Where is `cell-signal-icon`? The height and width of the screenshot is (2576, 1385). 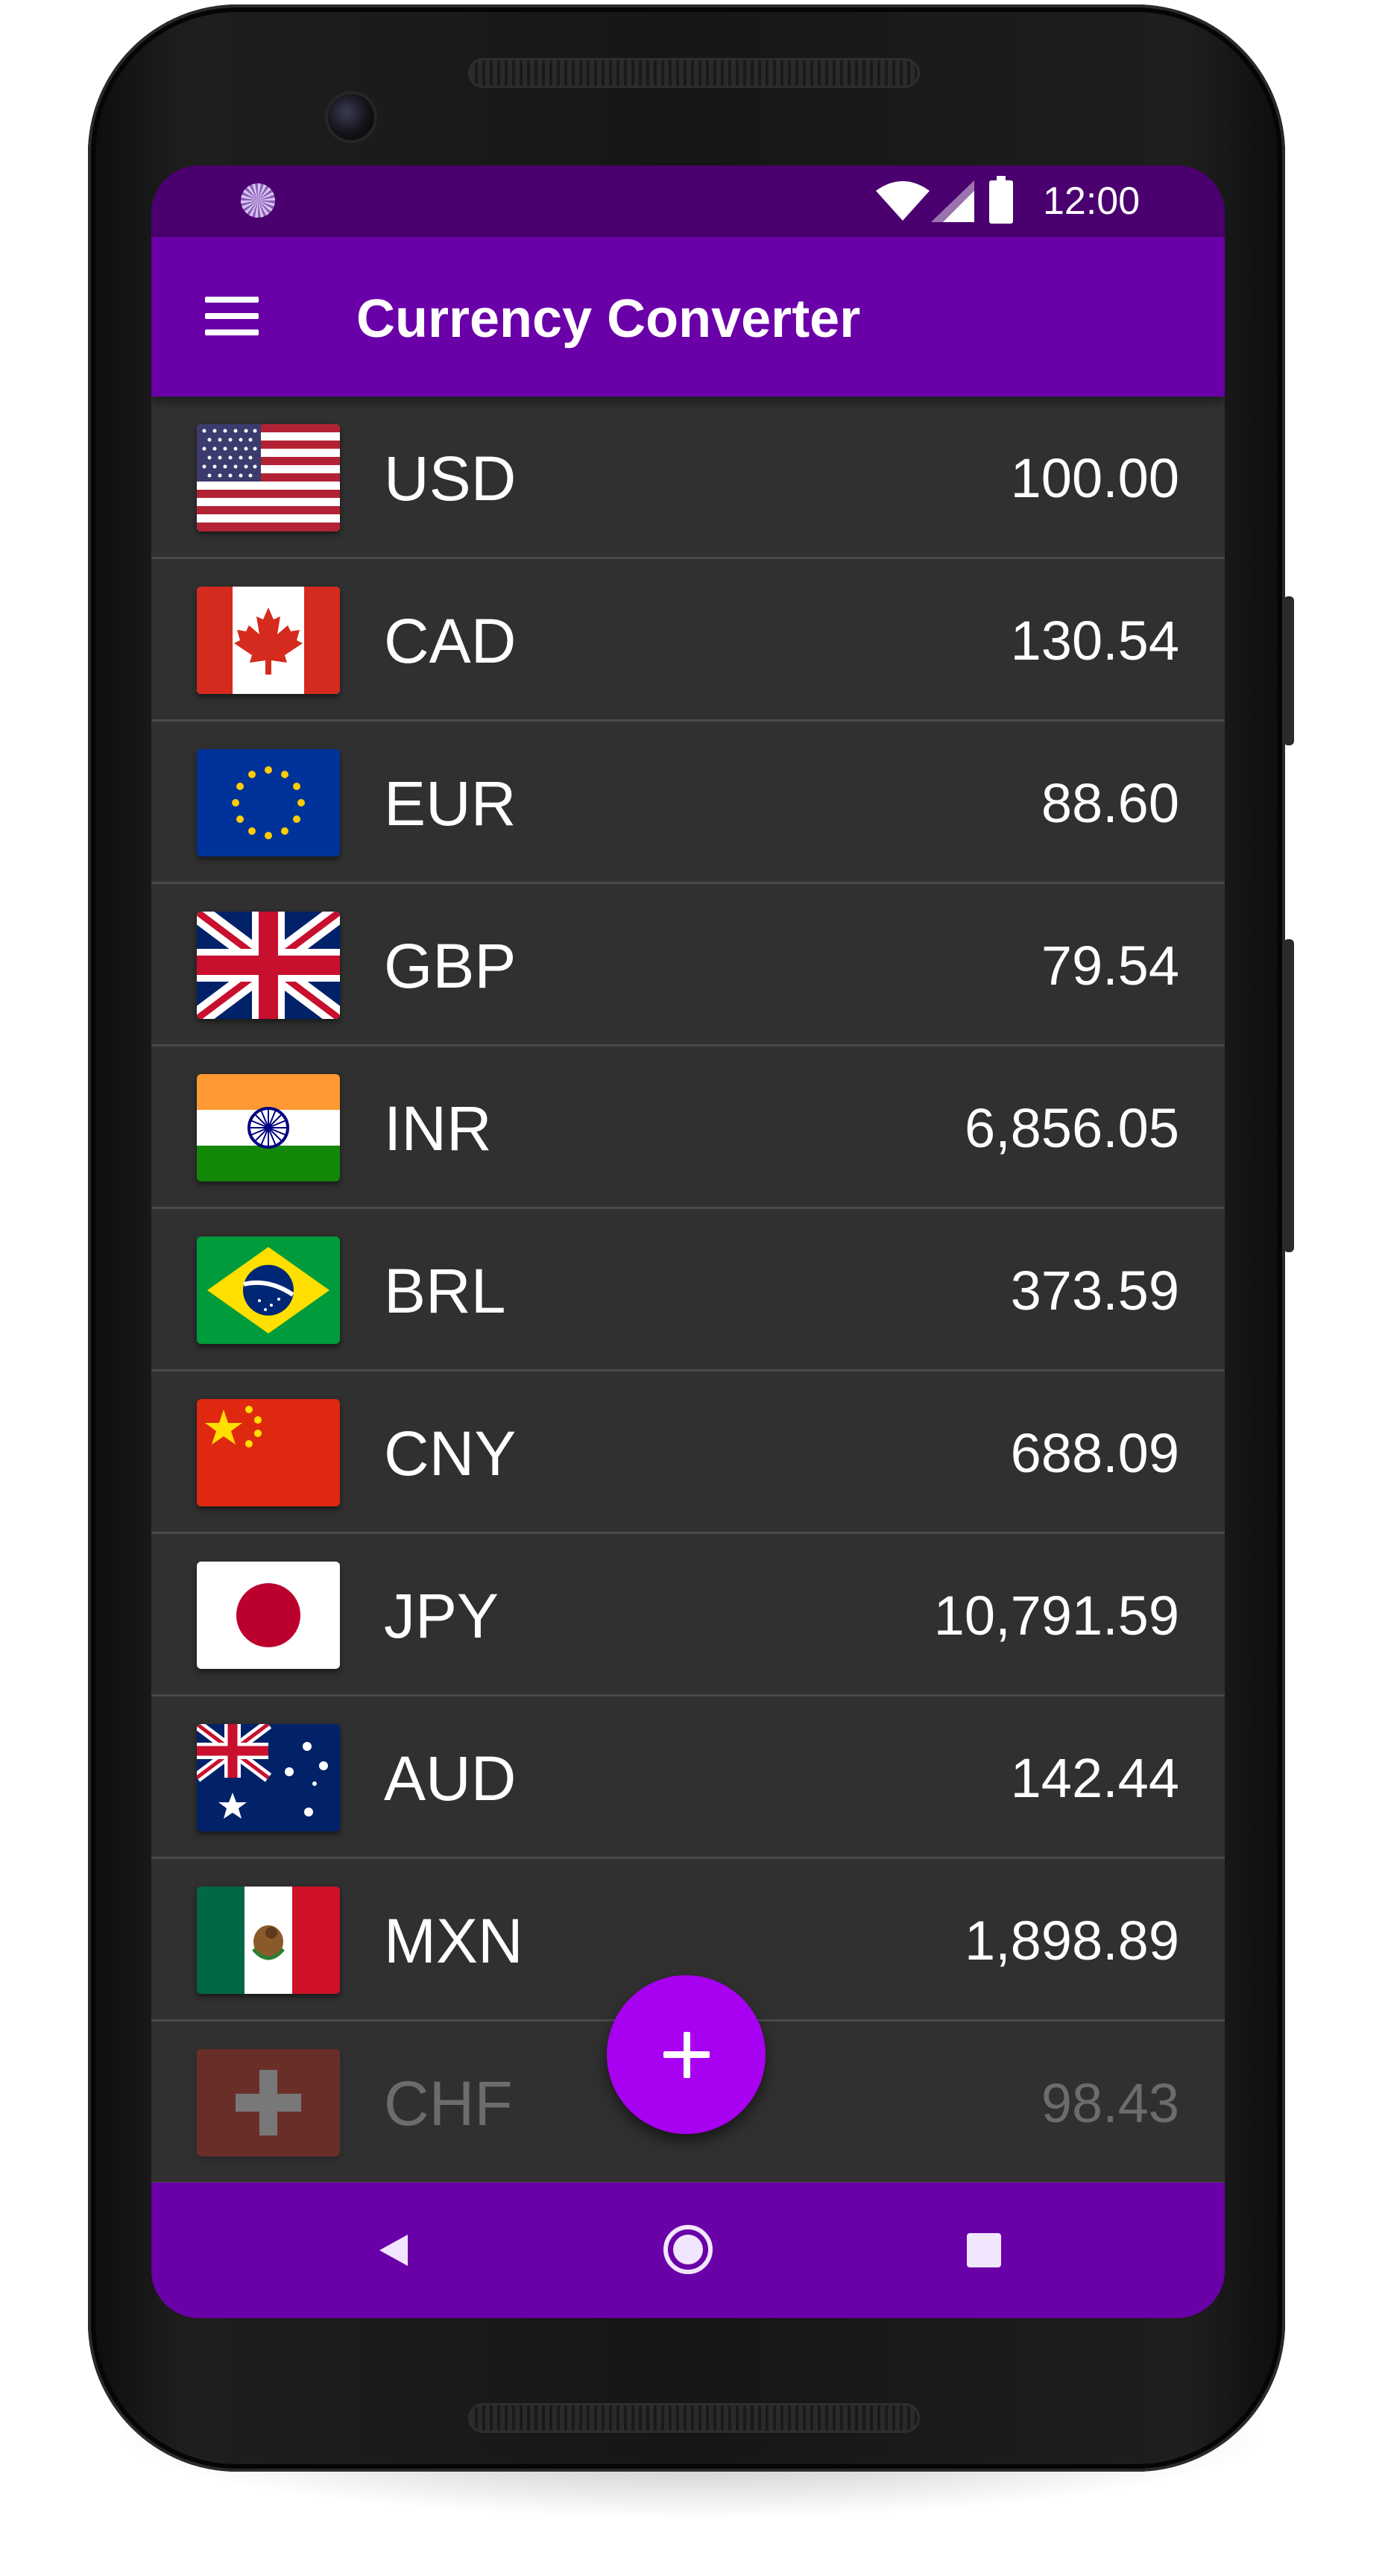 cell-signal-icon is located at coordinates (953, 201).